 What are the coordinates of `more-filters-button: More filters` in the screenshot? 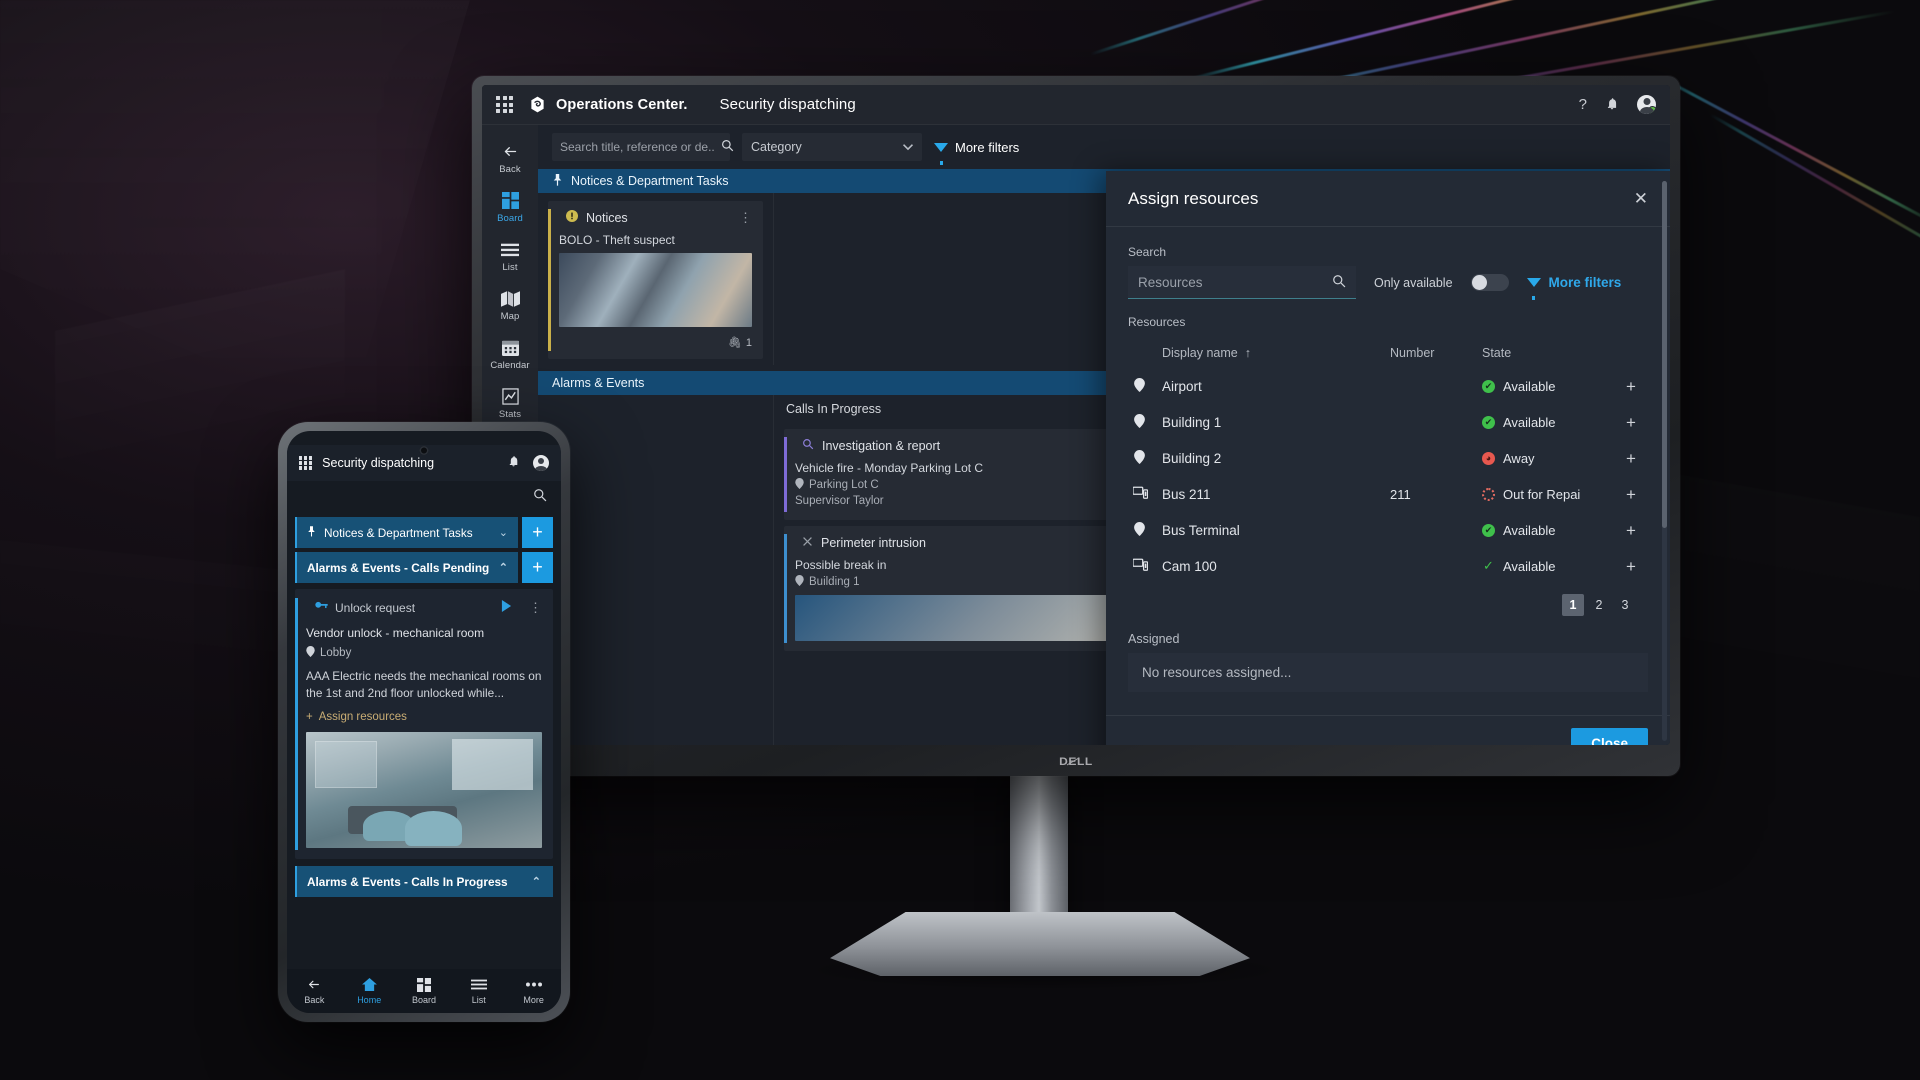 It's located at (976, 152).